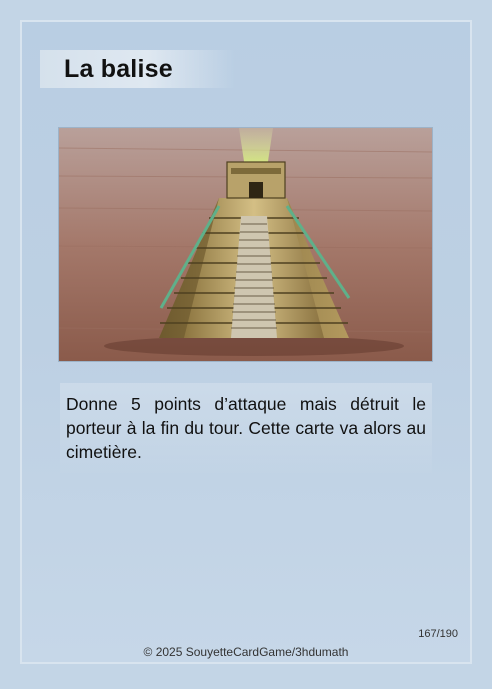 The height and width of the screenshot is (689, 492). What do you see at coordinates (118, 69) in the screenshot?
I see `card-title: La balise` at bounding box center [118, 69].